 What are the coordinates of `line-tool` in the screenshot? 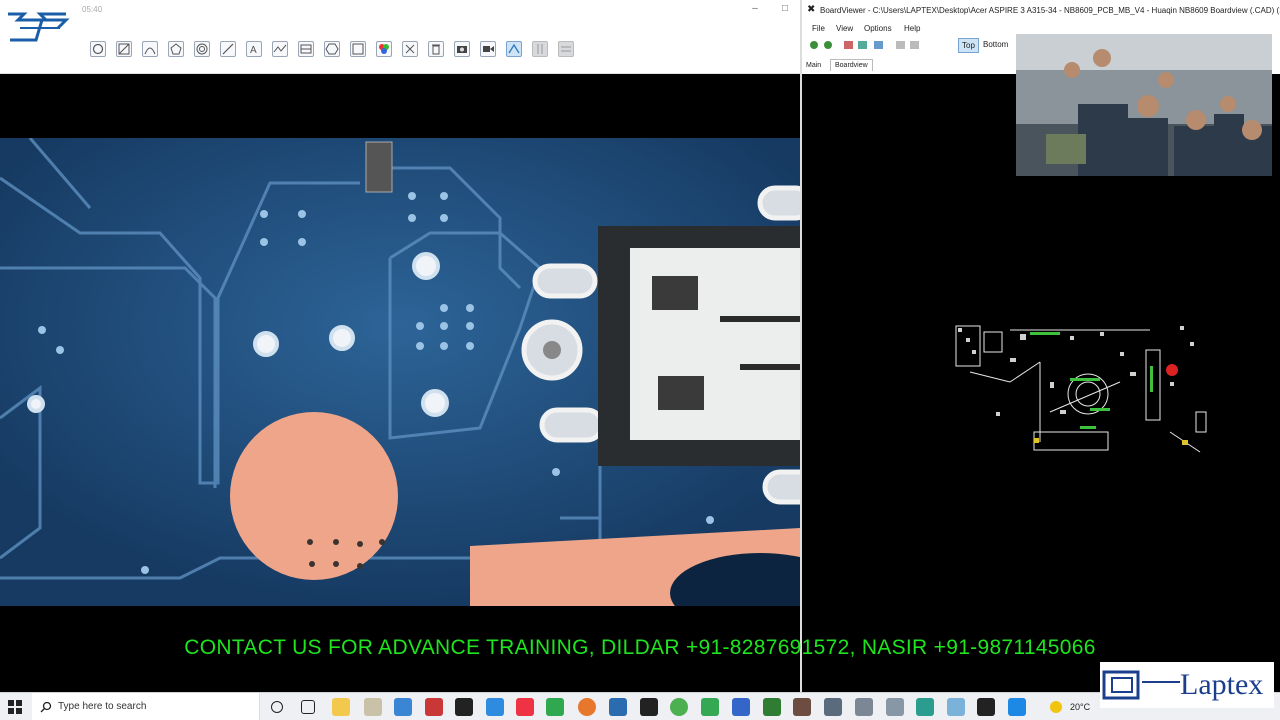 It's located at (228, 49).